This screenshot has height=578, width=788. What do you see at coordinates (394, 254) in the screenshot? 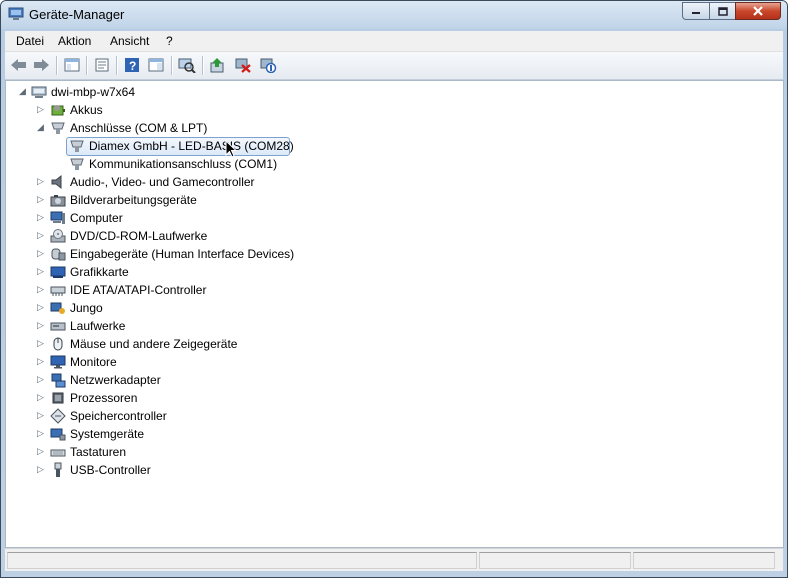
I see `tree-category: ▷ Eingabegeräte (Human Interface Devices)` at bounding box center [394, 254].